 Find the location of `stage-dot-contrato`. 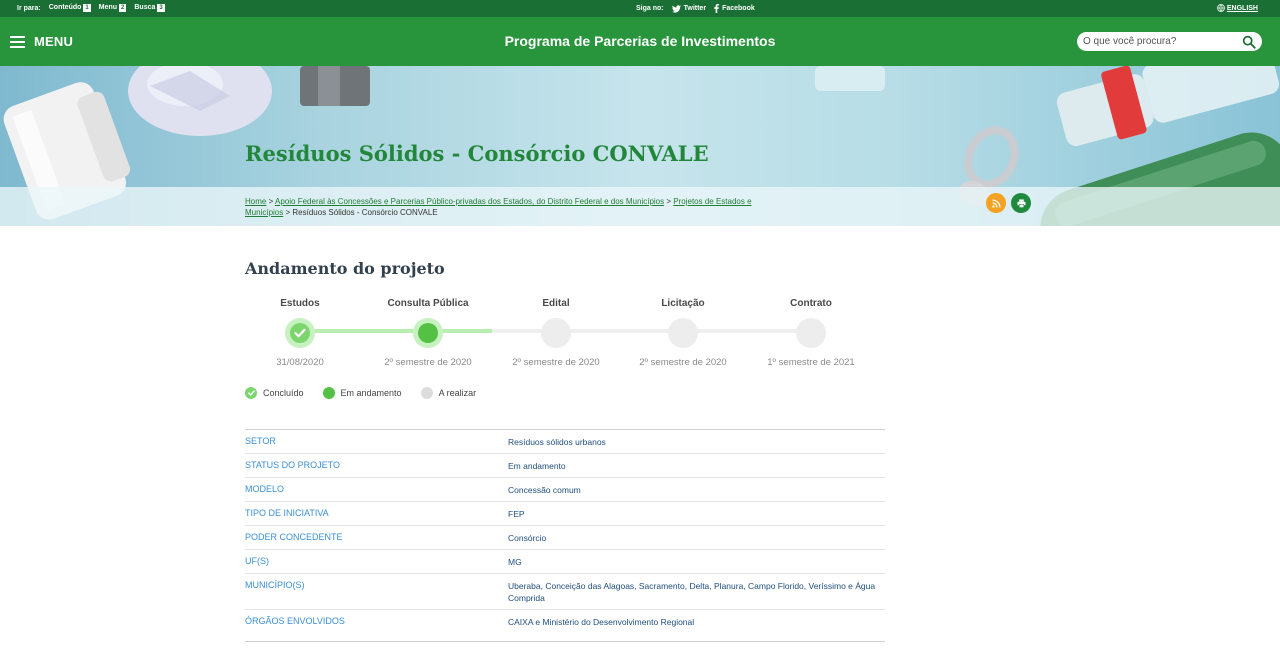

stage-dot-contrato is located at coordinates (811, 333).